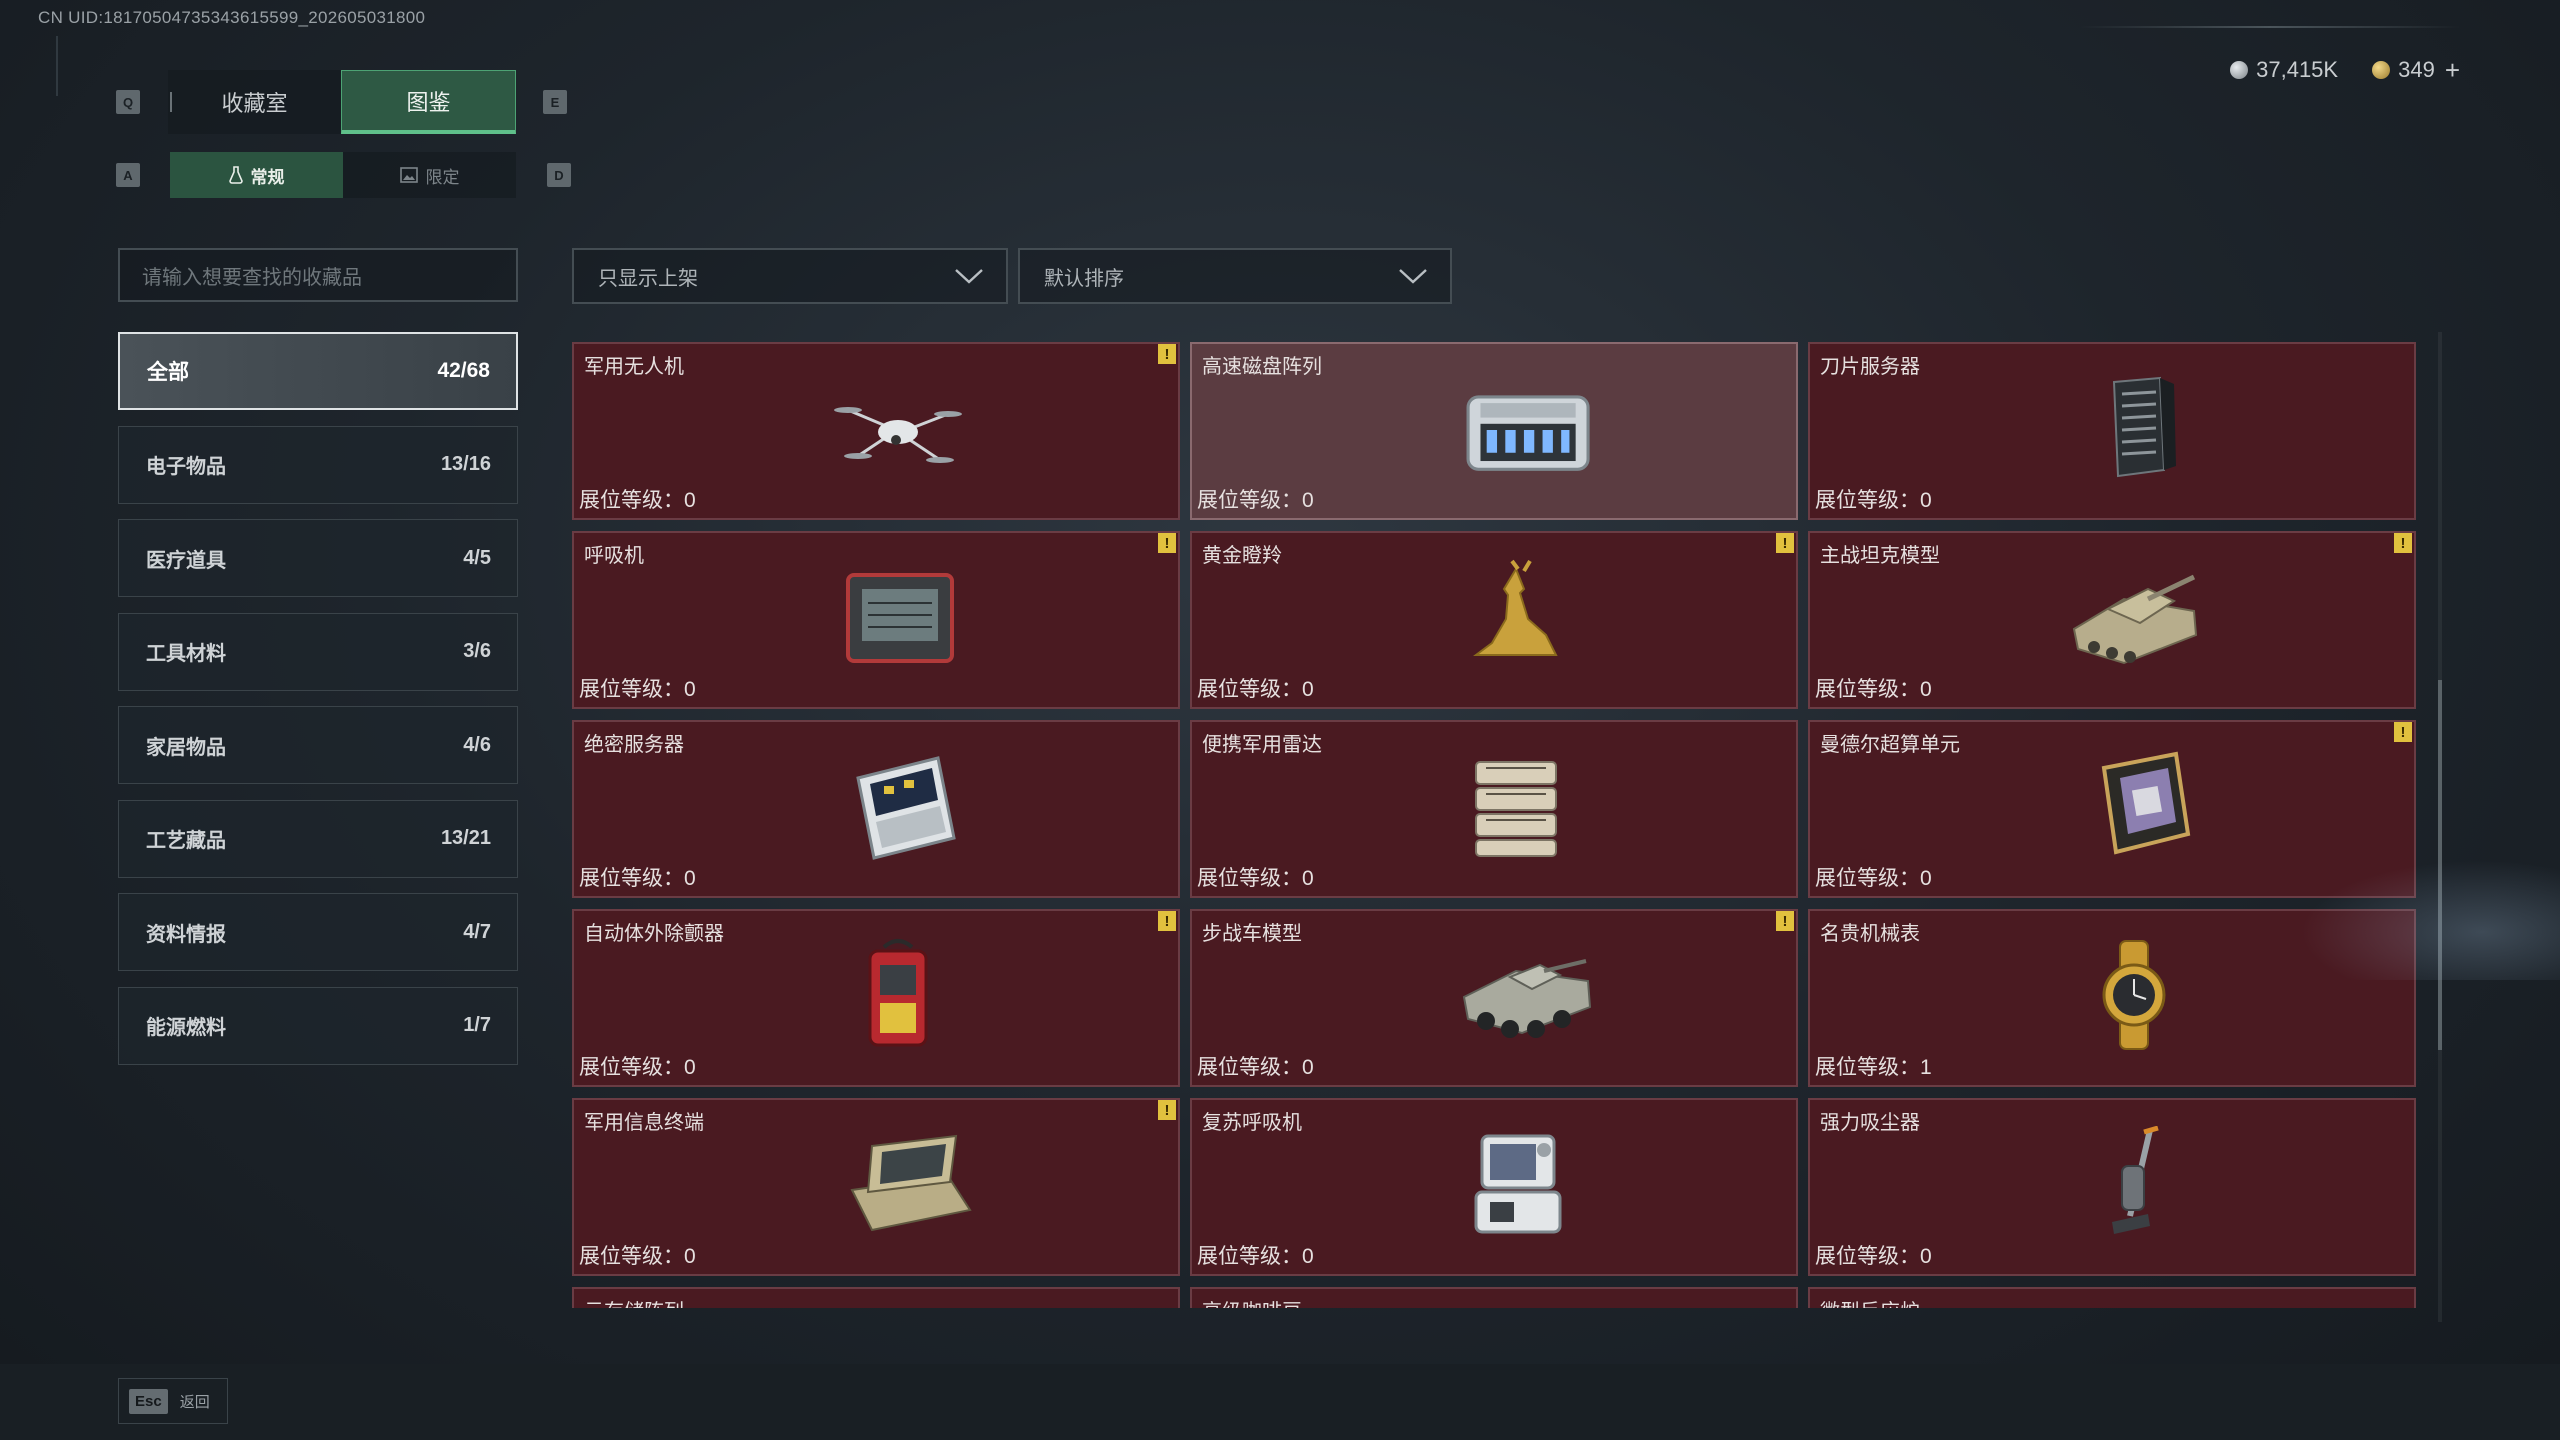 This screenshot has width=2560, height=1440. I want to click on currency-primary: 37,415K, so click(2284, 70).